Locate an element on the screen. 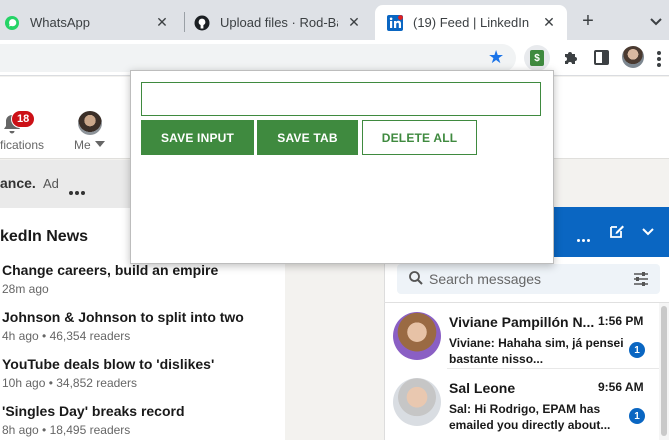 The height and width of the screenshot is (440, 669). tab-separator is located at coordinates (184, 22).